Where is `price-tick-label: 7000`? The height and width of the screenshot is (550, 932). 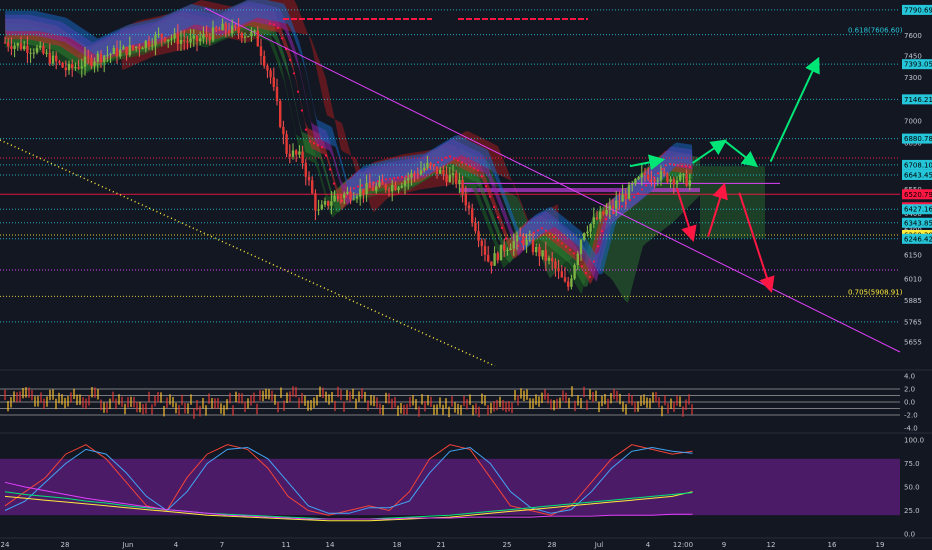 price-tick-label: 7000 is located at coordinates (913, 121).